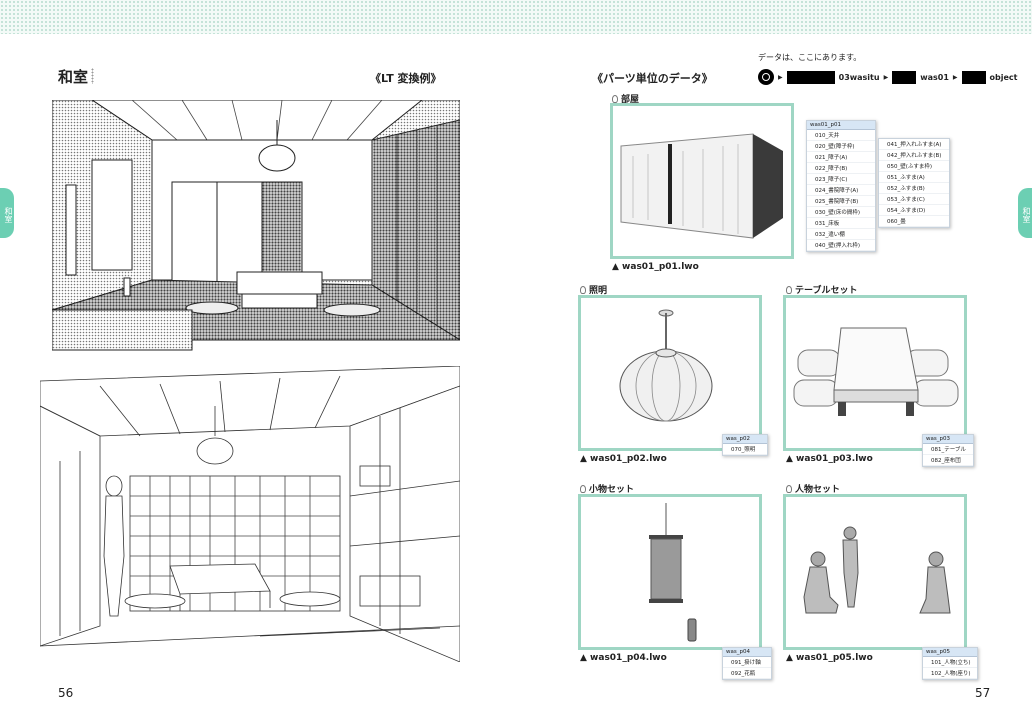  What do you see at coordinates (766, 77) in the screenshot?
I see `disc-icon` at bounding box center [766, 77].